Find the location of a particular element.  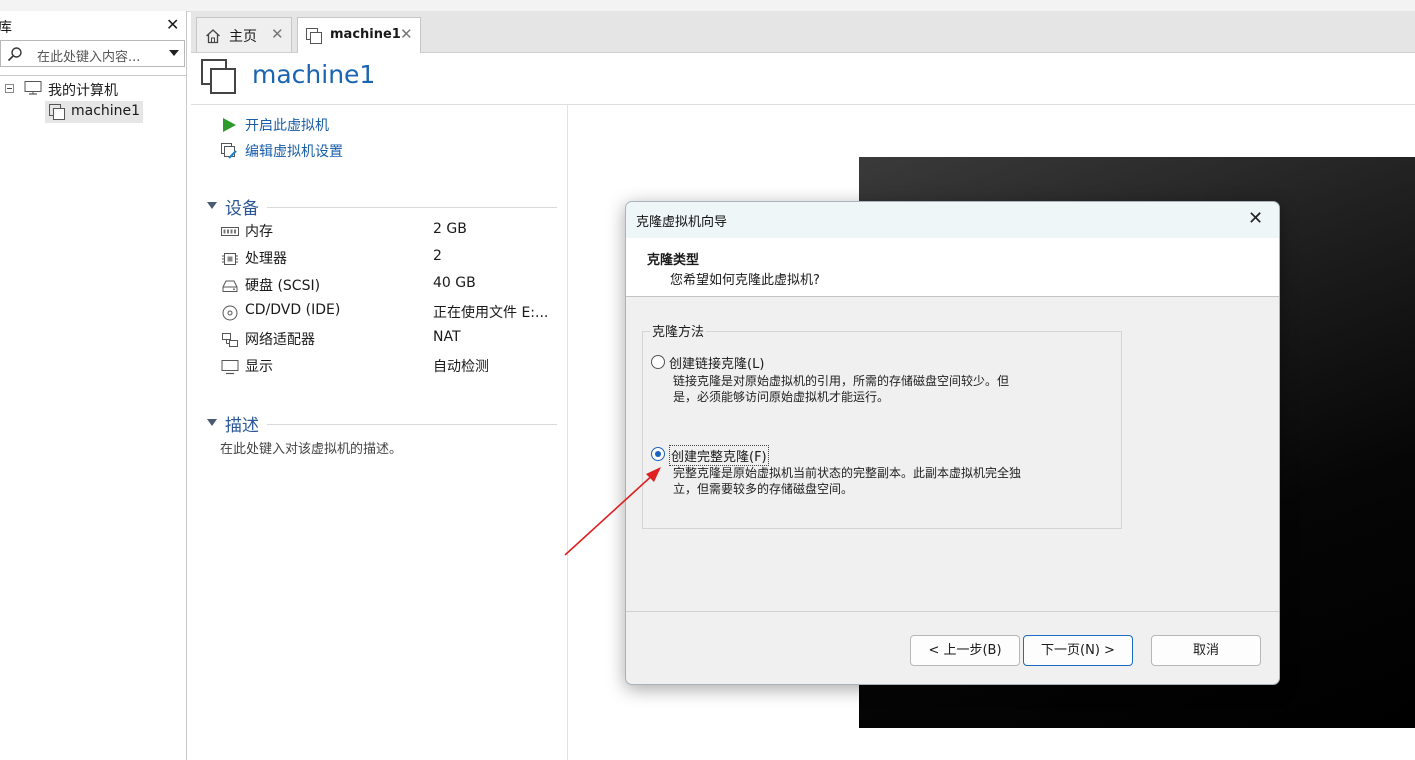

action-label: 开启此虚拟机 is located at coordinates (287, 126).